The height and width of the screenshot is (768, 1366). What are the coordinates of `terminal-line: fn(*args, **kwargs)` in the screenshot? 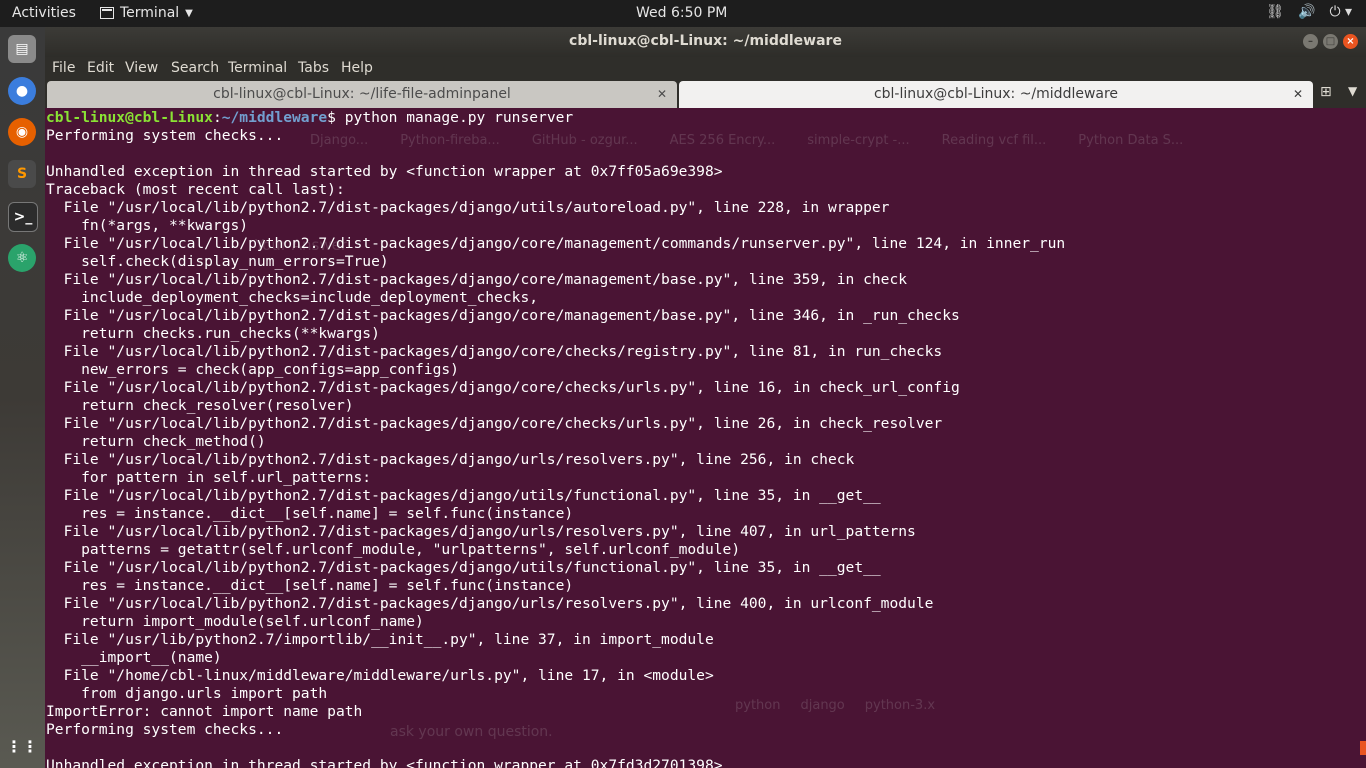 It's located at (147, 225).